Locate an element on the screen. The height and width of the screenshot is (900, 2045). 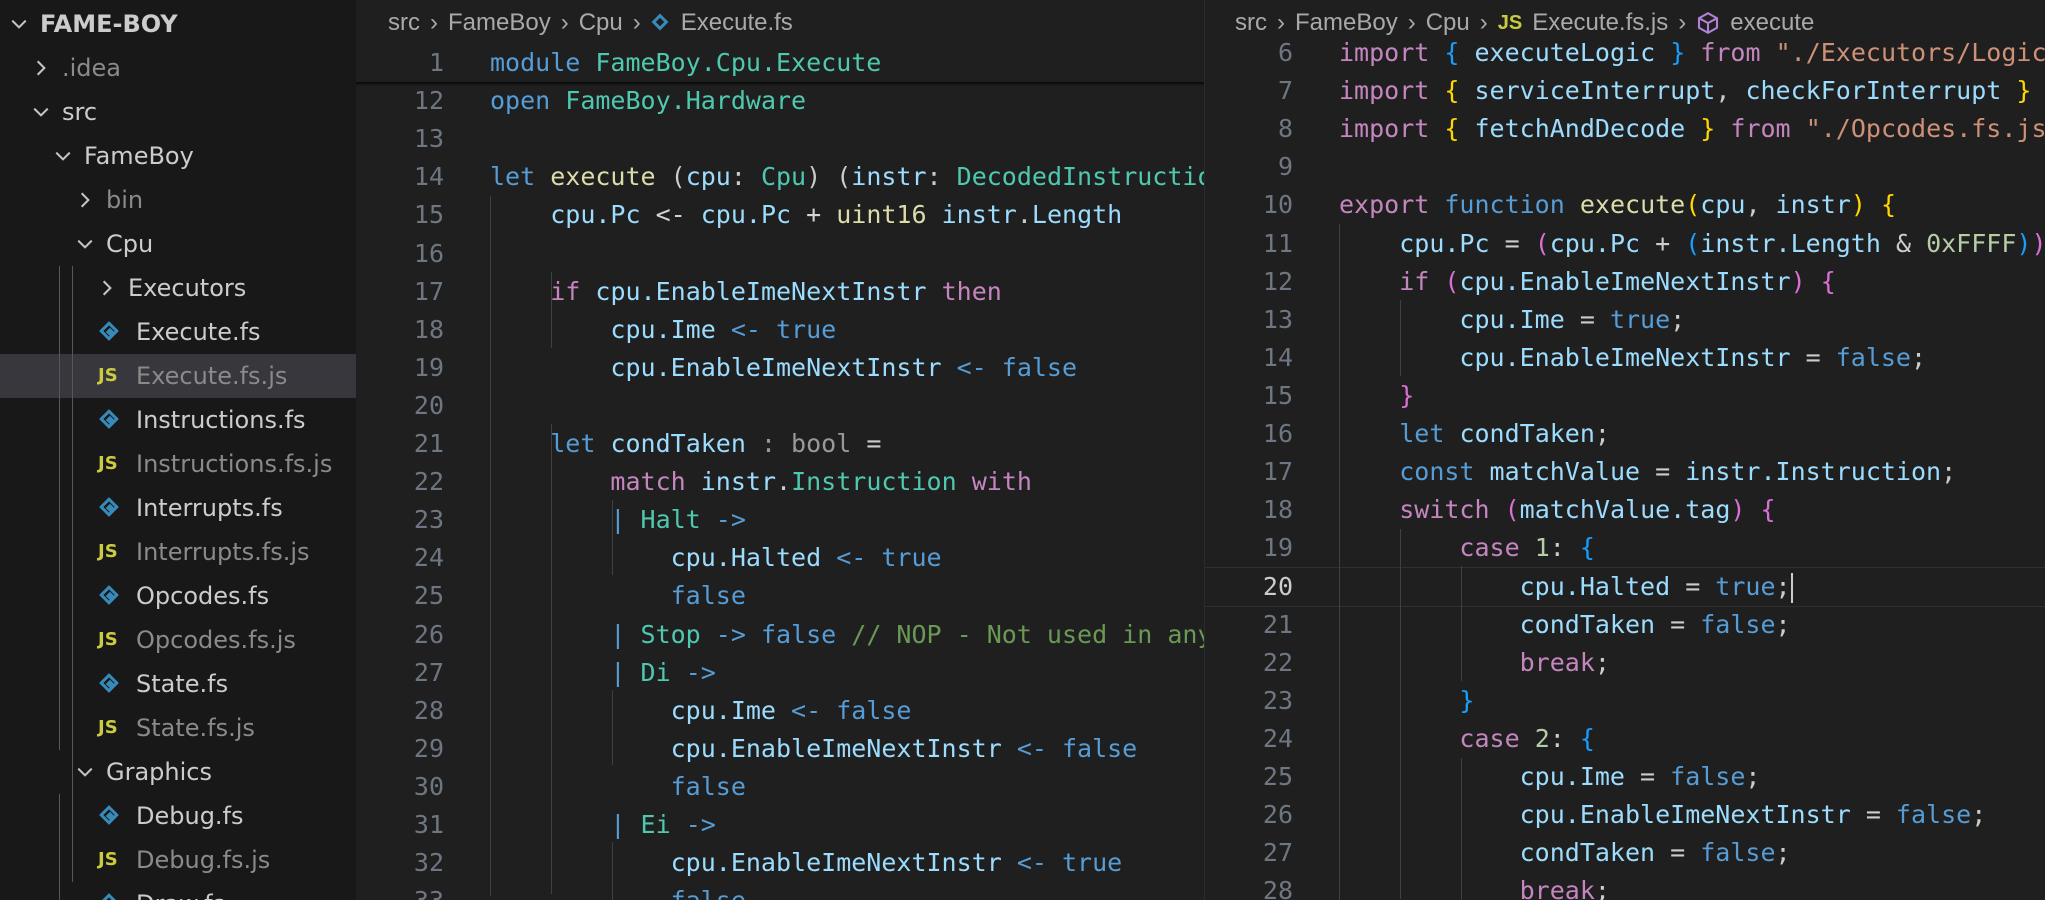
code-line: 29 cpu.EnableImeNextInstr <- false is located at coordinates (780, 749).